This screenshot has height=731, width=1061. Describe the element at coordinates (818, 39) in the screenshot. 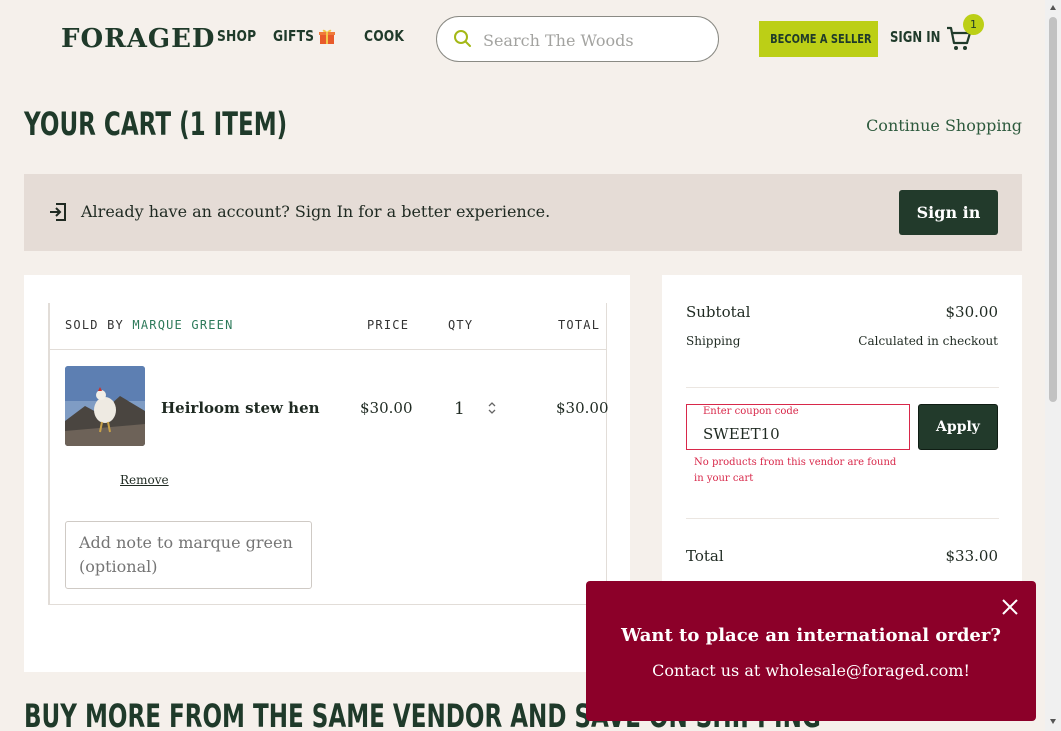

I see `become-seller-button: BECOME A SELLER` at that location.